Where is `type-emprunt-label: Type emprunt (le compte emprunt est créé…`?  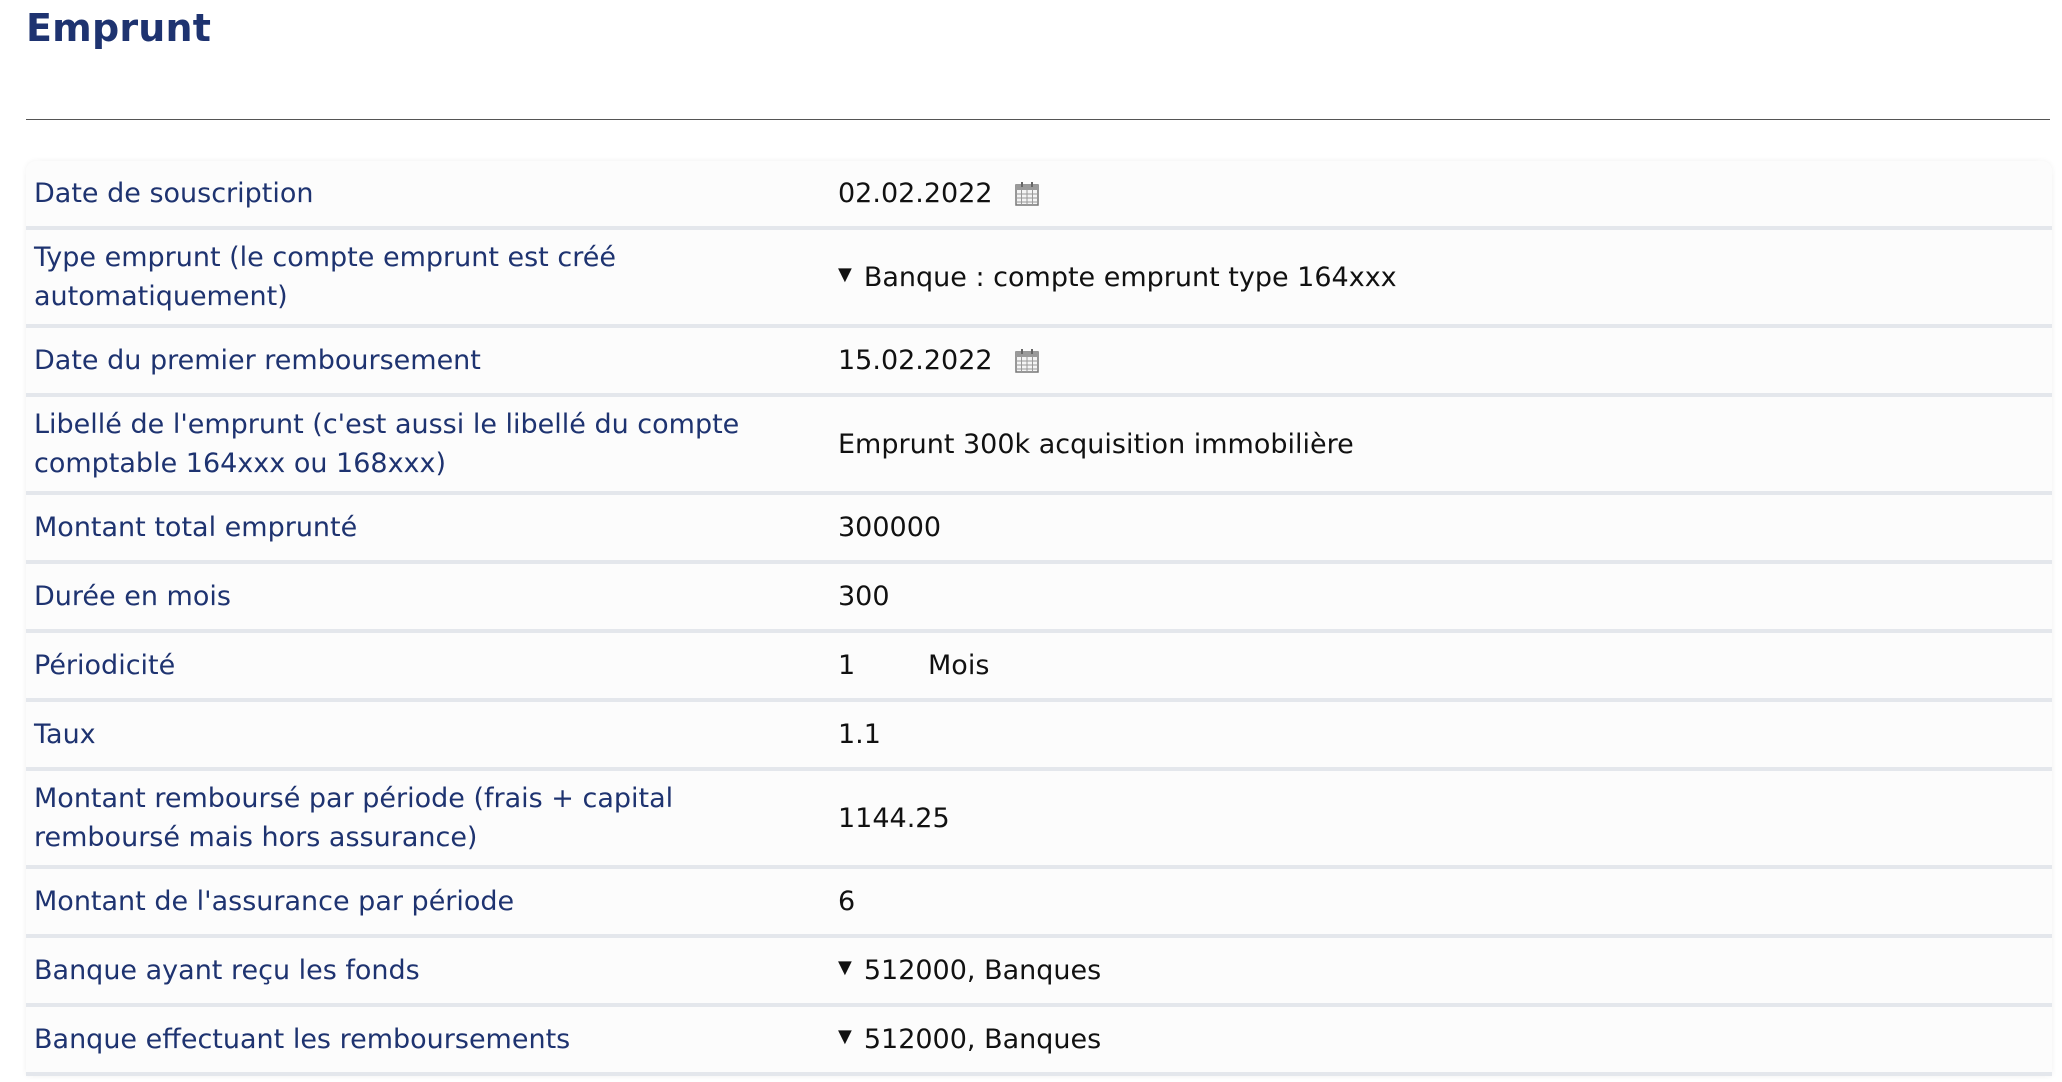
type-emprunt-label: Type emprunt (le compte emprunt est créé… is located at coordinates (325, 277).